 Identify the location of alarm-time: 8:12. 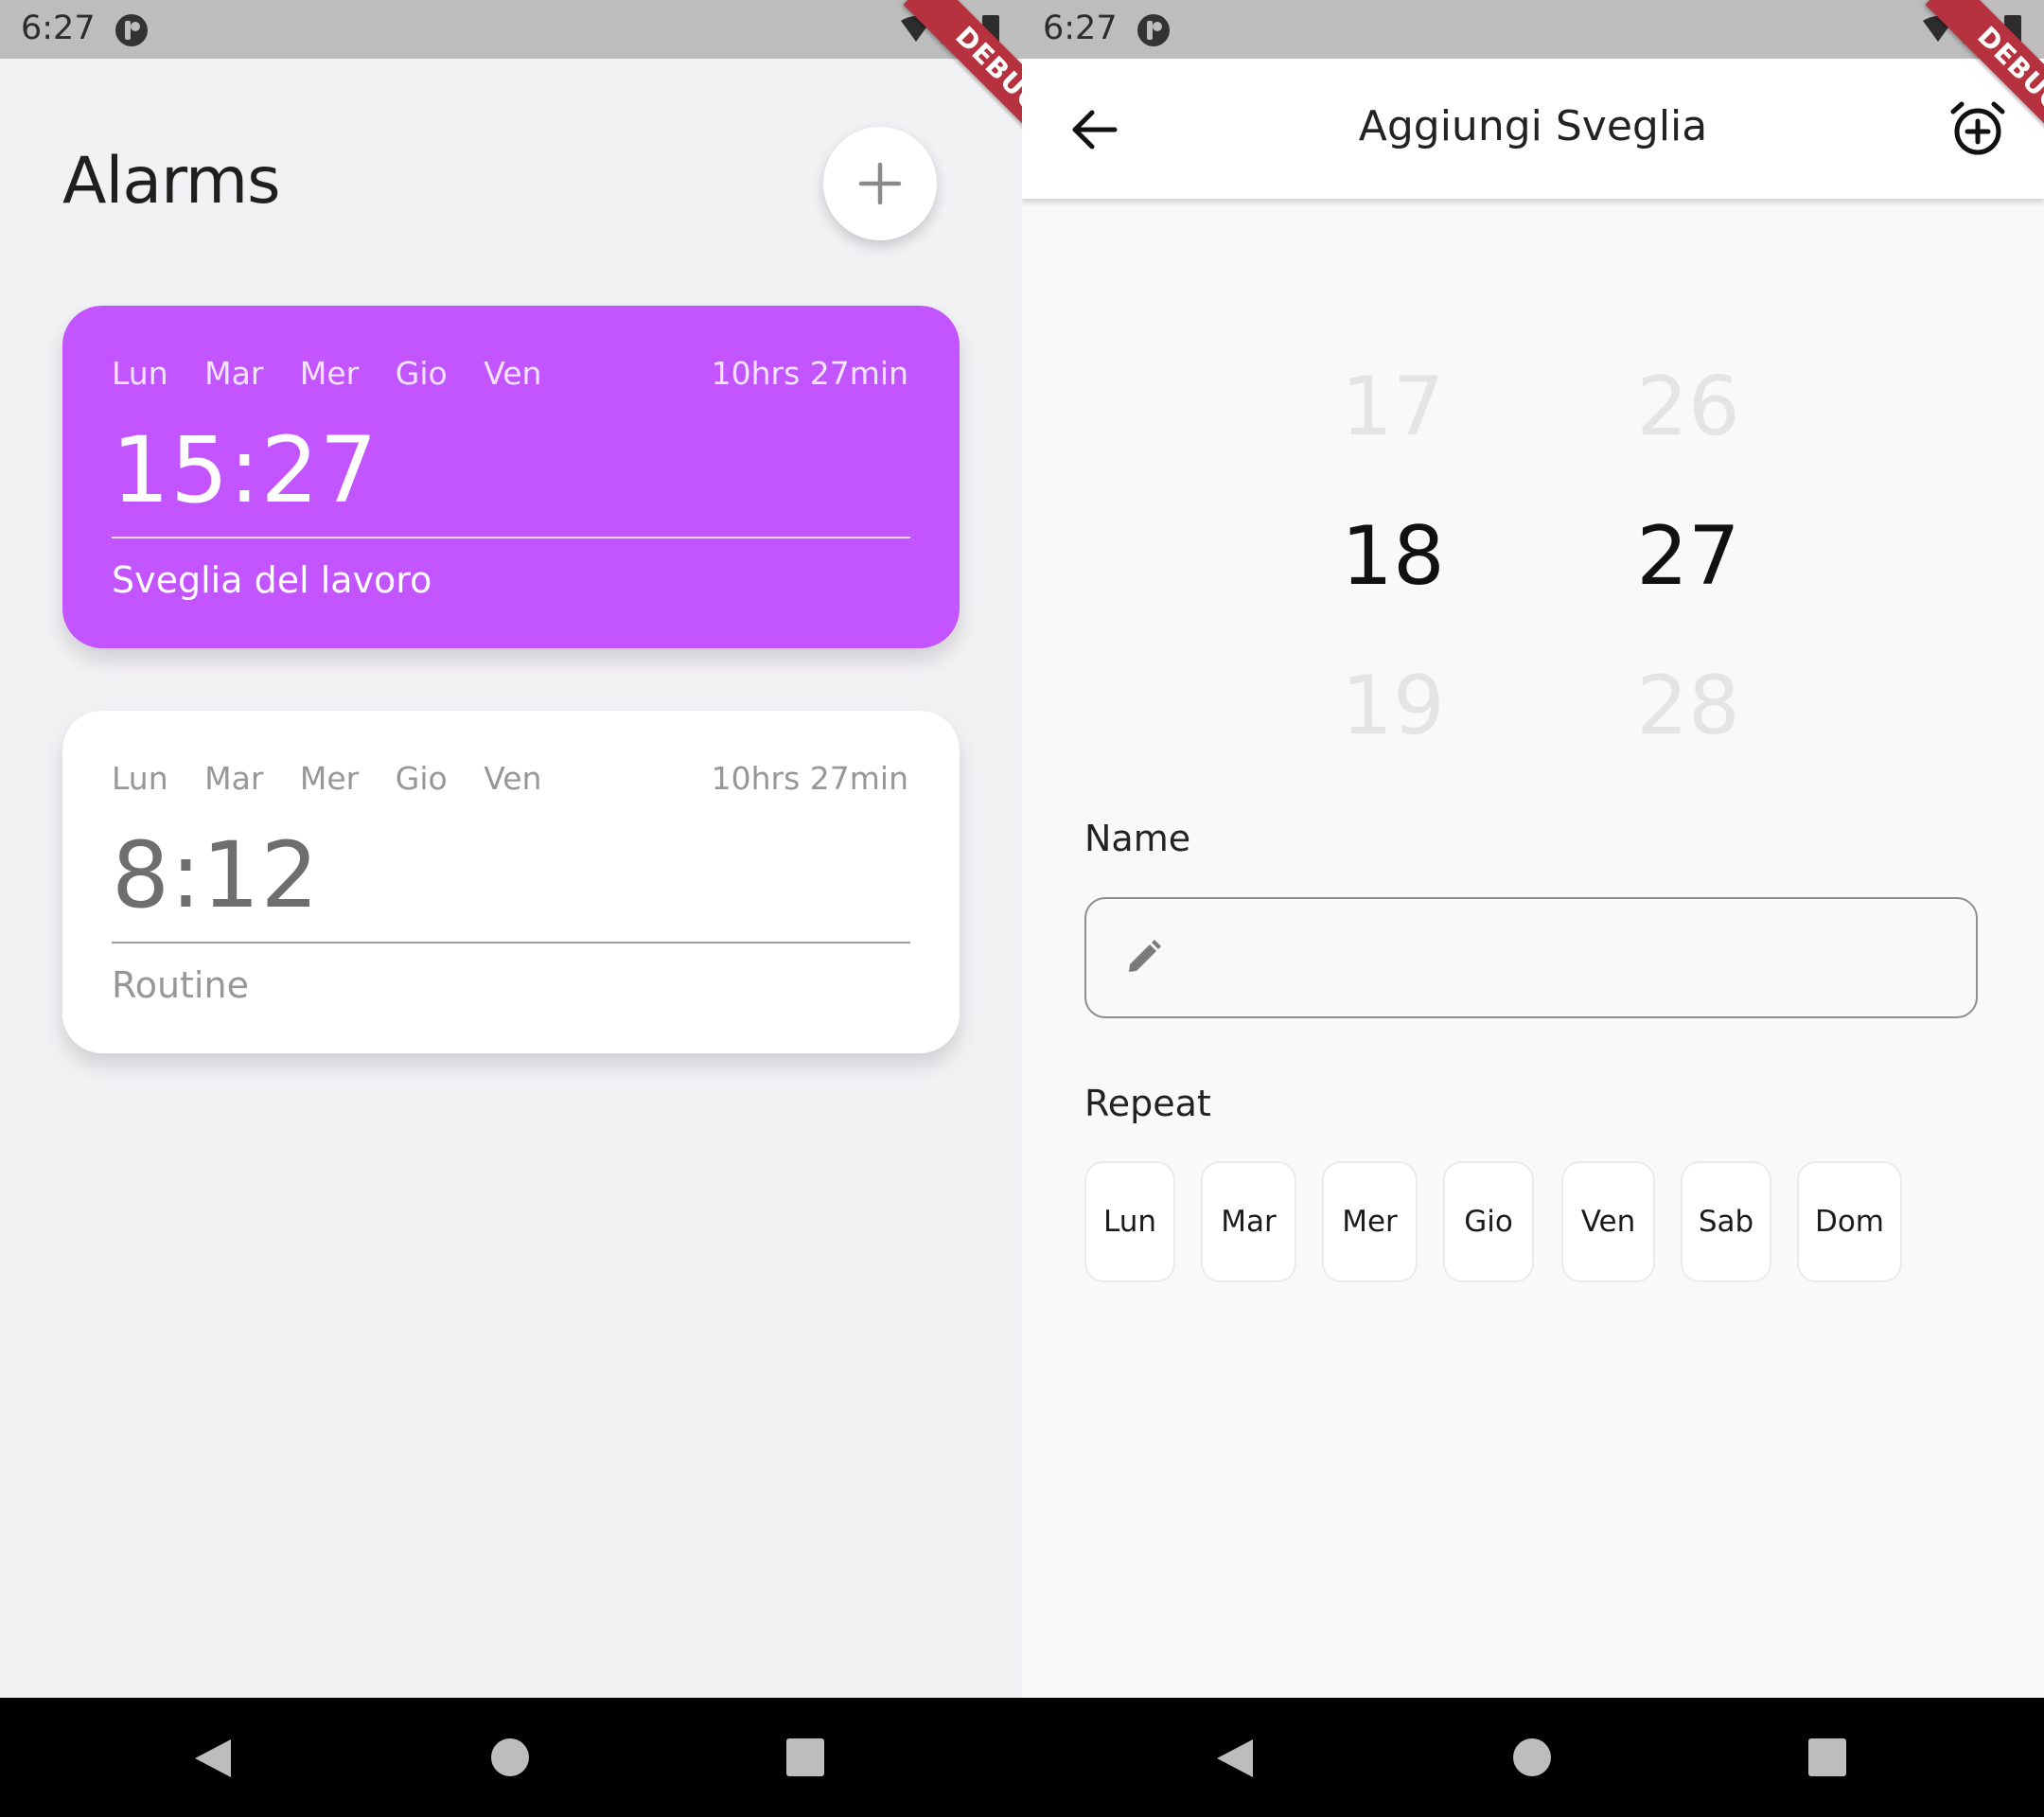
(216, 875).